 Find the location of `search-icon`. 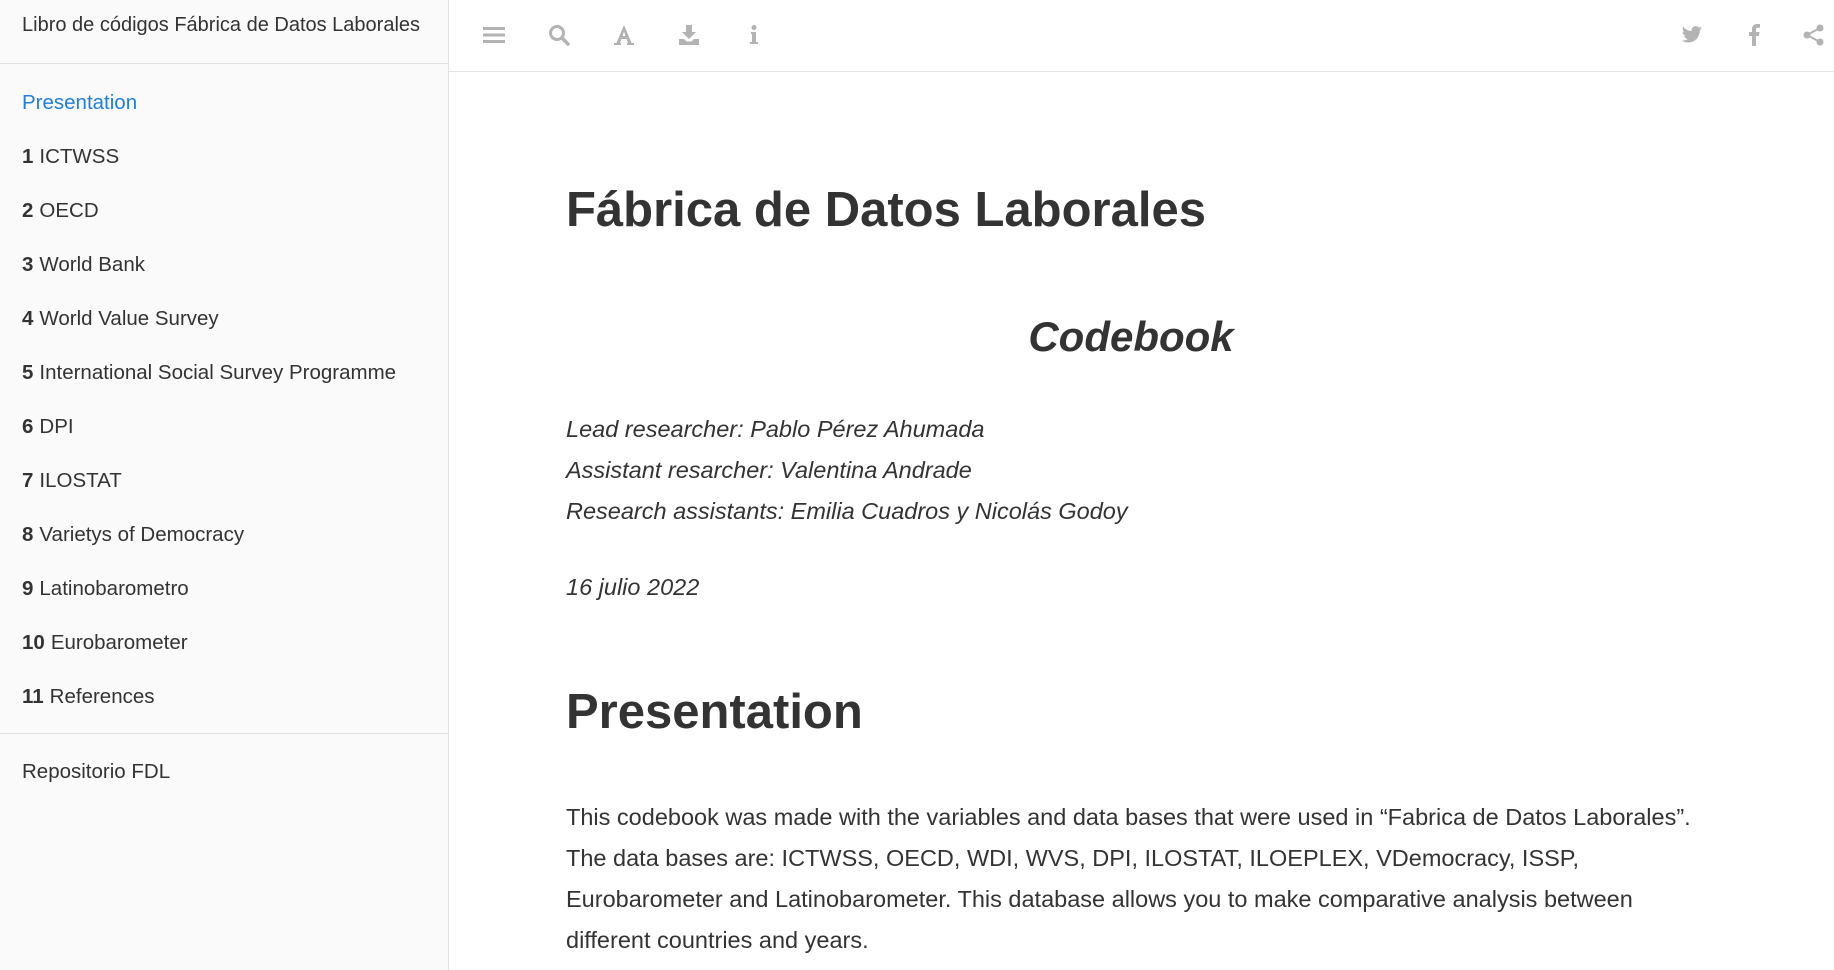

search-icon is located at coordinates (559, 35).